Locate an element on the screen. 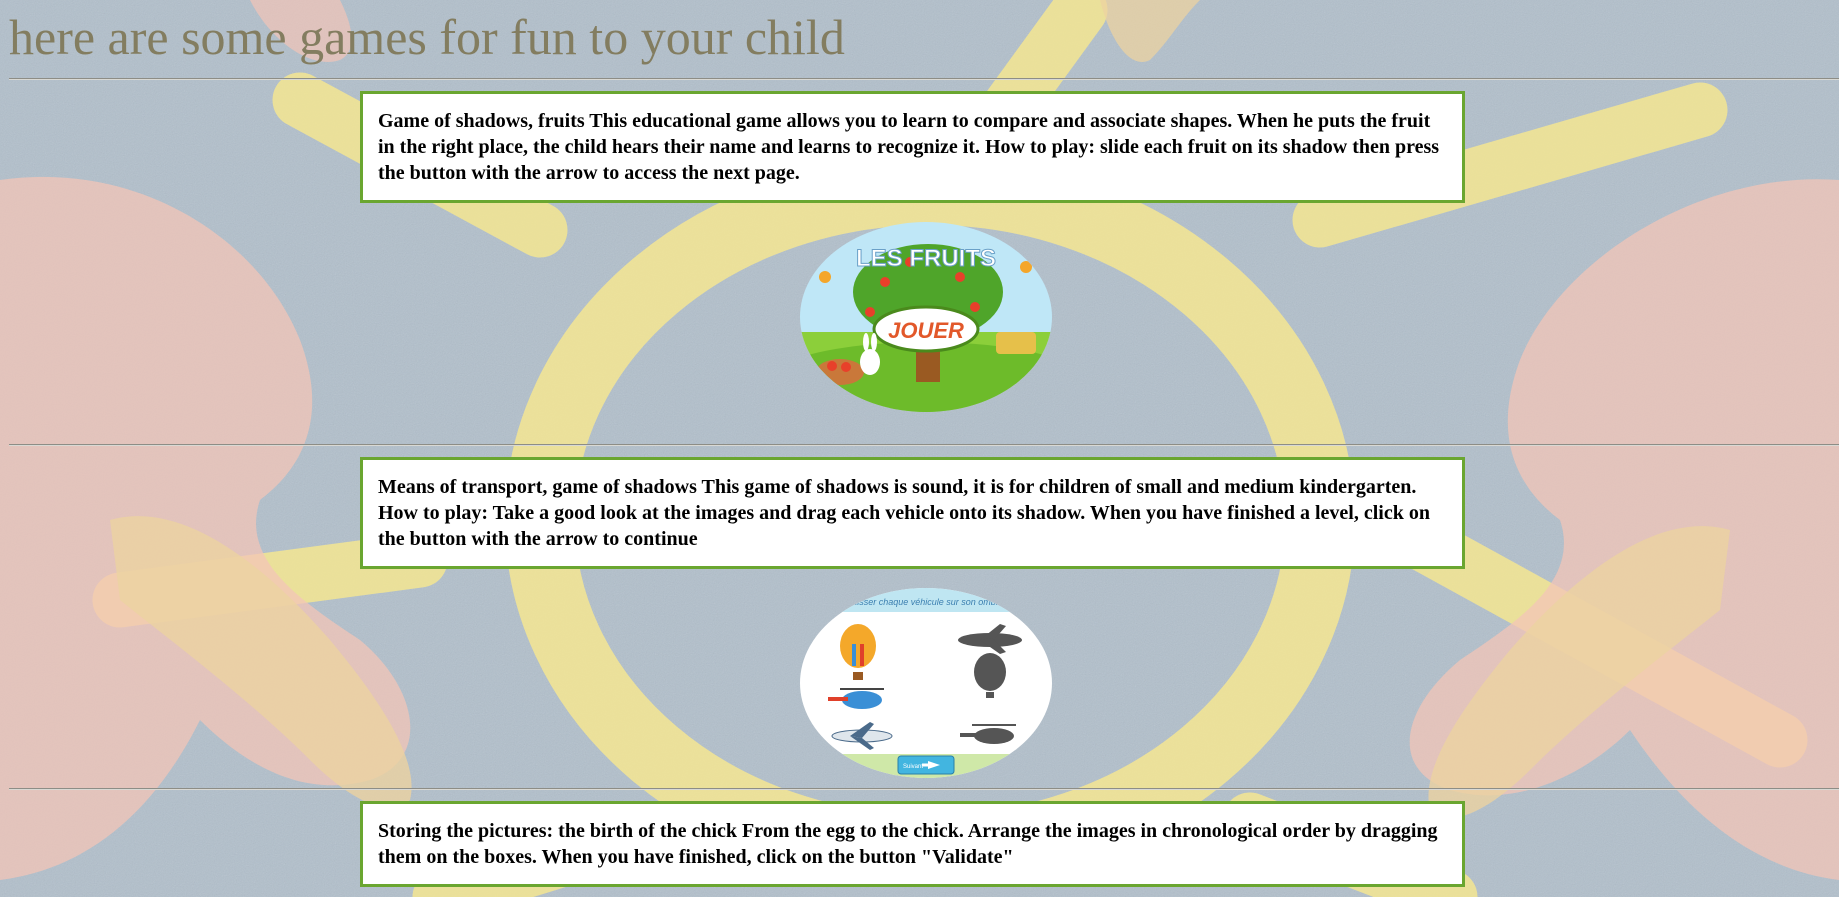  basket-icon is located at coordinates (840, 372).